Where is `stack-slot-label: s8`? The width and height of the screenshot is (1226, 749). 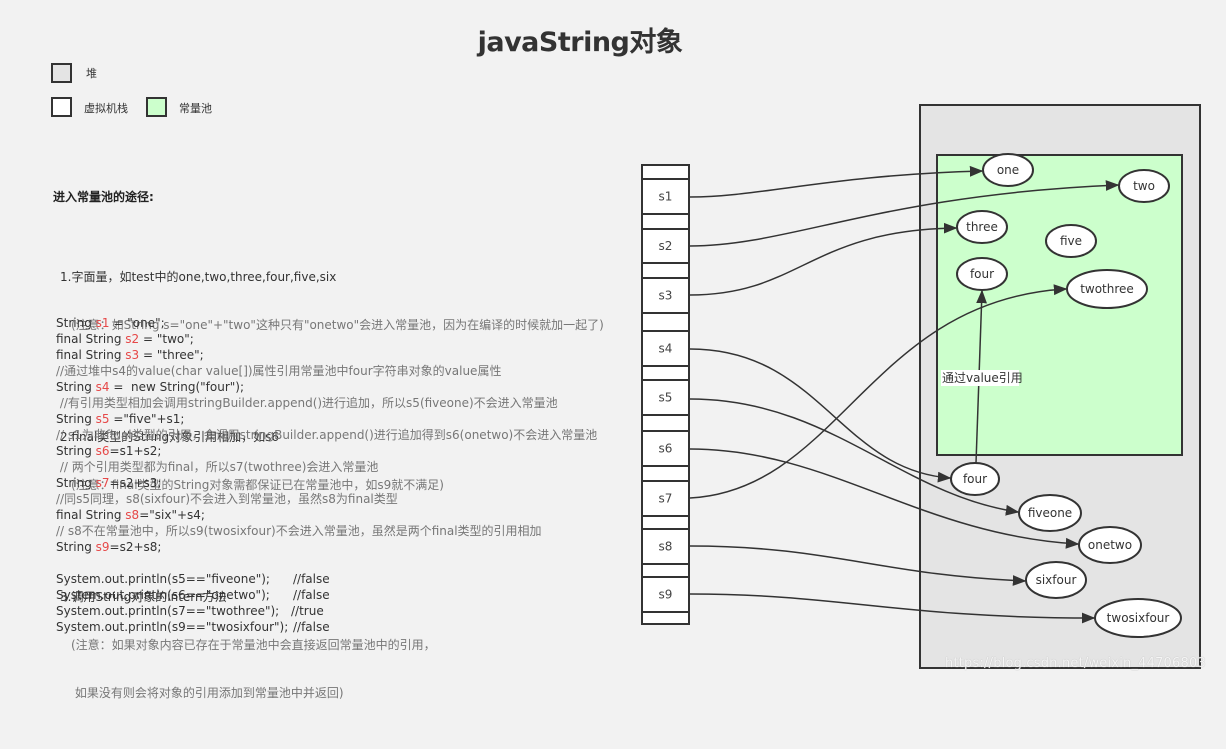
stack-slot-label: s8 is located at coordinates (666, 547).